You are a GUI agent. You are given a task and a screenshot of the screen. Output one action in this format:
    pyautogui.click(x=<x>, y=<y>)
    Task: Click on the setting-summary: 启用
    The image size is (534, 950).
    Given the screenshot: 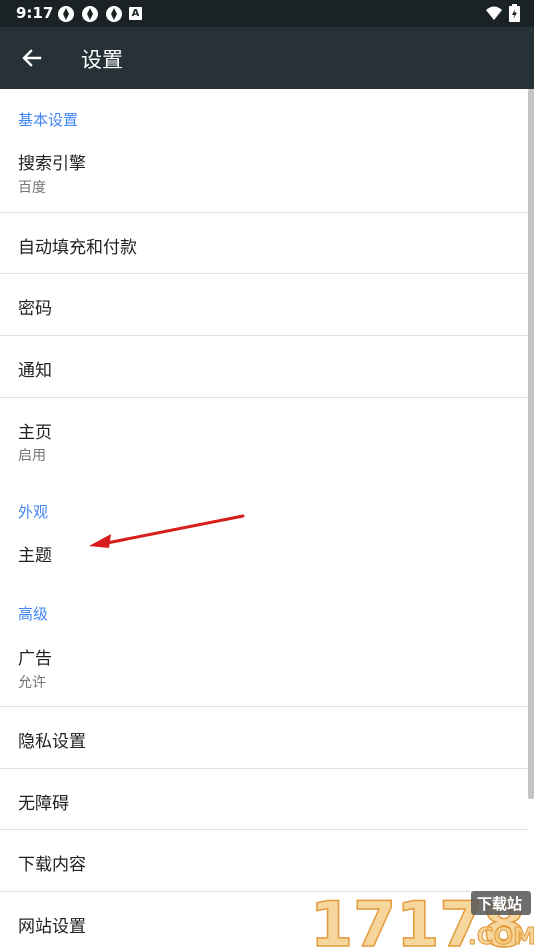 What is the action you would take?
    pyautogui.click(x=32, y=456)
    